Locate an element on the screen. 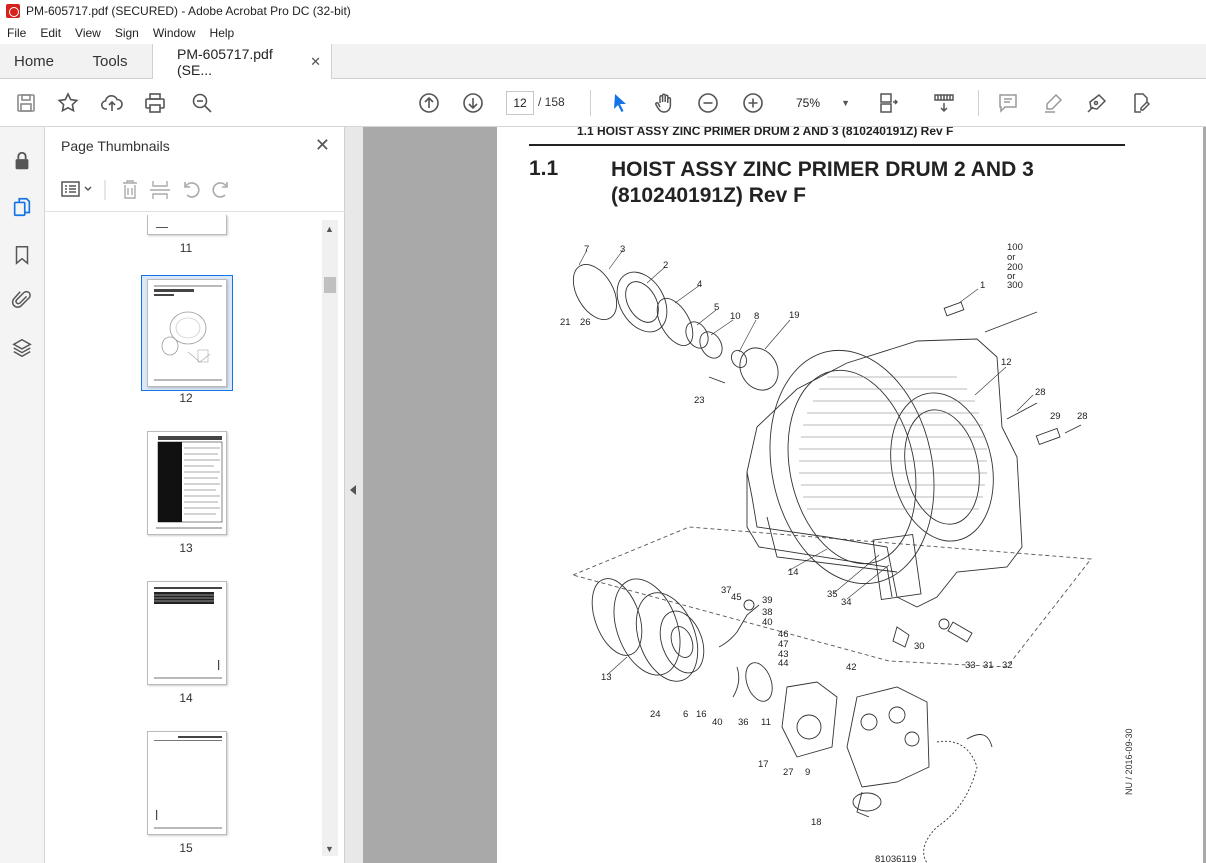 This screenshot has height=863, width=1206. tab-home: Home is located at coordinates (34, 61).